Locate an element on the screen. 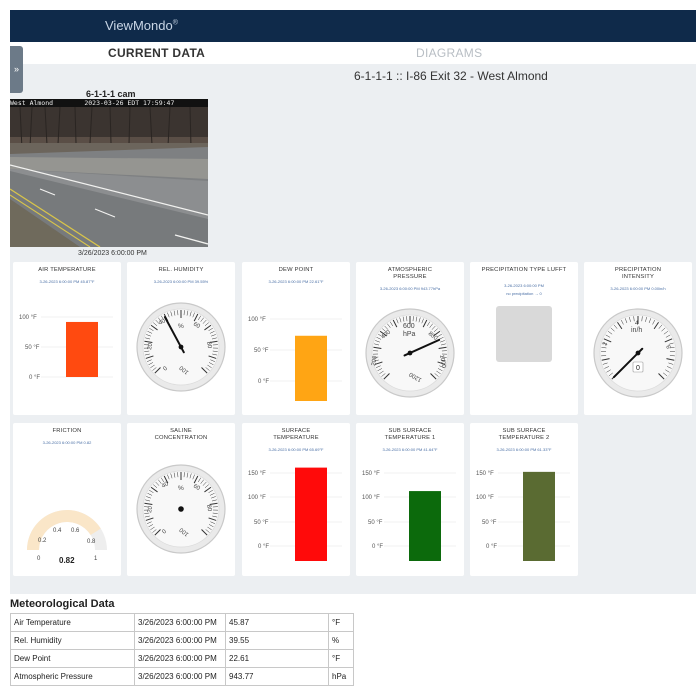 This screenshot has height=686, width=700. svg-text: 1 is located at coordinates (96, 559).